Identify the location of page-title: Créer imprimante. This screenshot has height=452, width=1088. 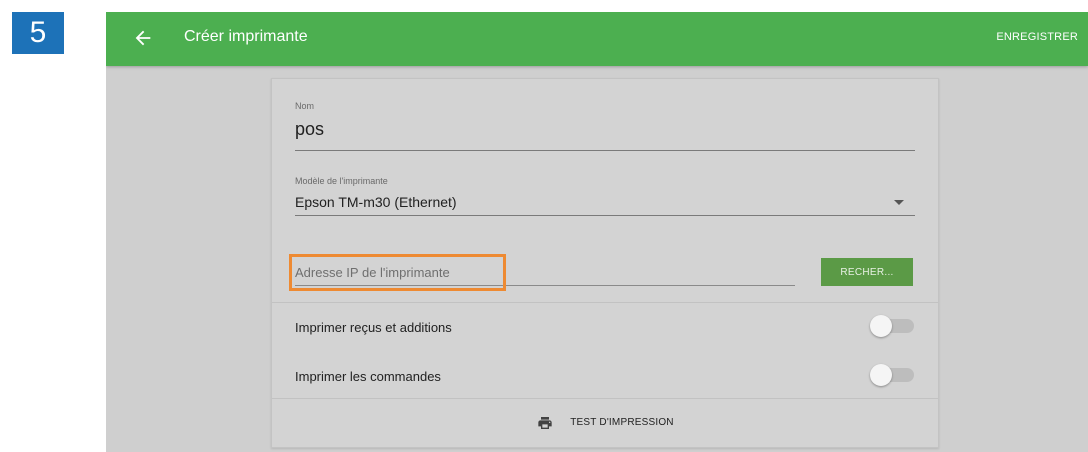
(246, 36).